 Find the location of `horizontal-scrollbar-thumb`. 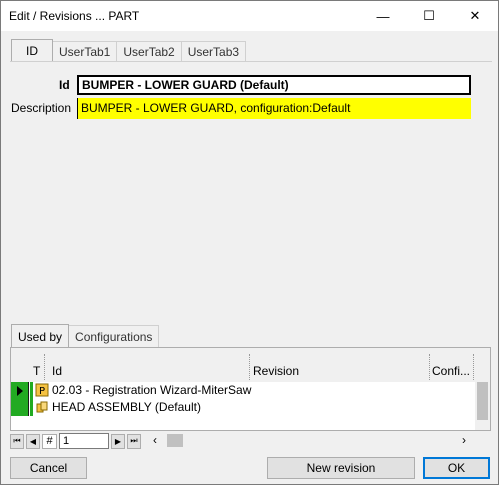

horizontal-scrollbar-thumb is located at coordinates (175, 440).